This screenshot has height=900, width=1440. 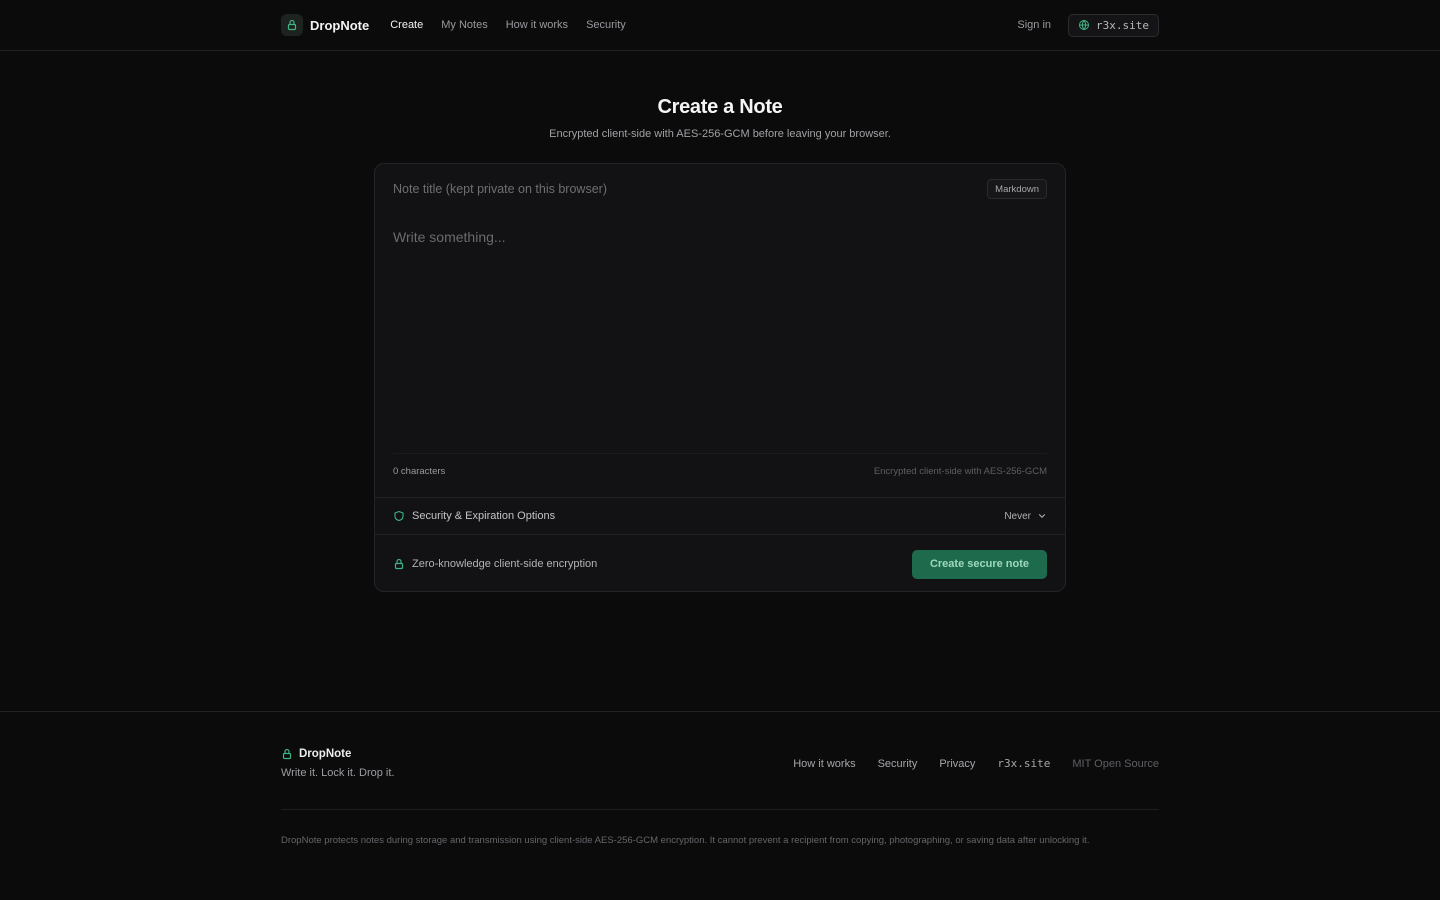 I want to click on nav-my-notes: My Notes, so click(x=464, y=25).